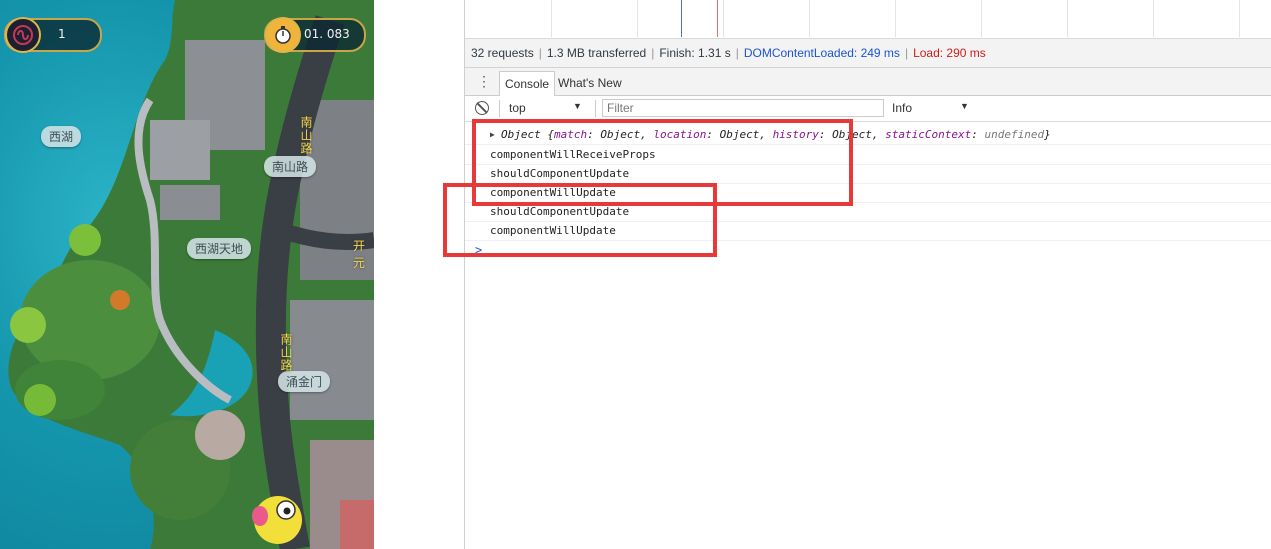 This screenshot has height=549, width=1271. Describe the element at coordinates (517, 108) in the screenshot. I see `context-selector: top` at that location.